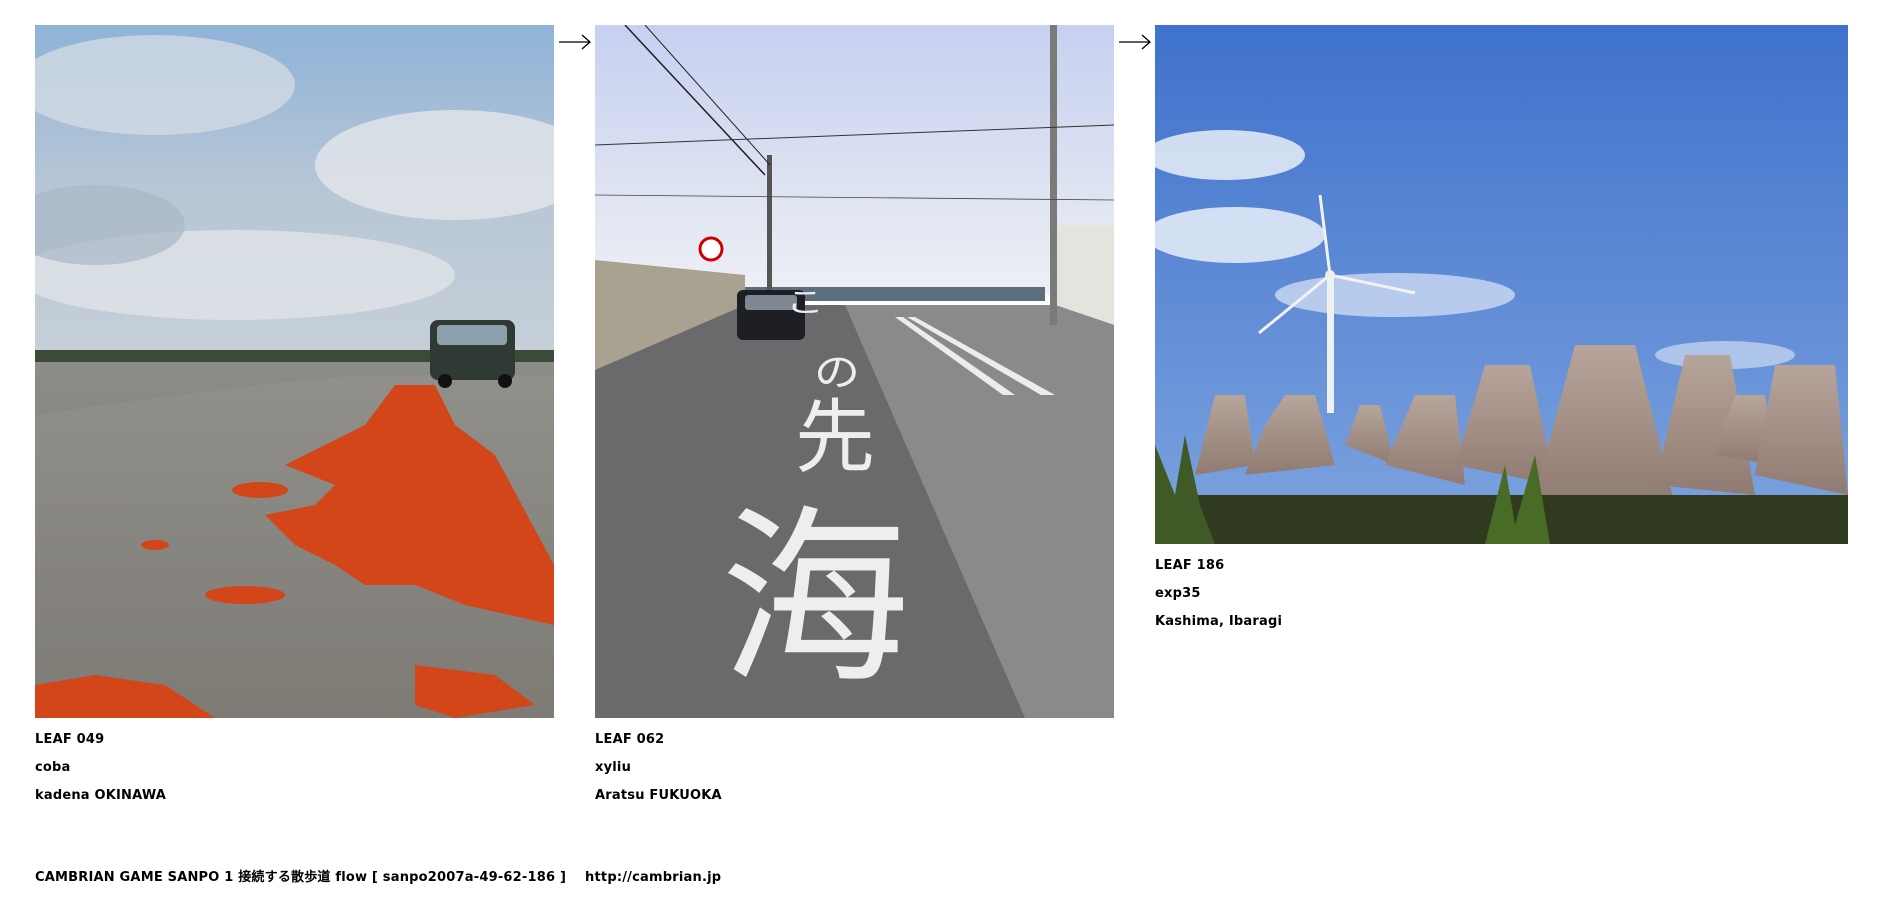 The width and height of the screenshot is (1883, 900). I want to click on leaf-049-location: kadena OKINAWA, so click(101, 795).